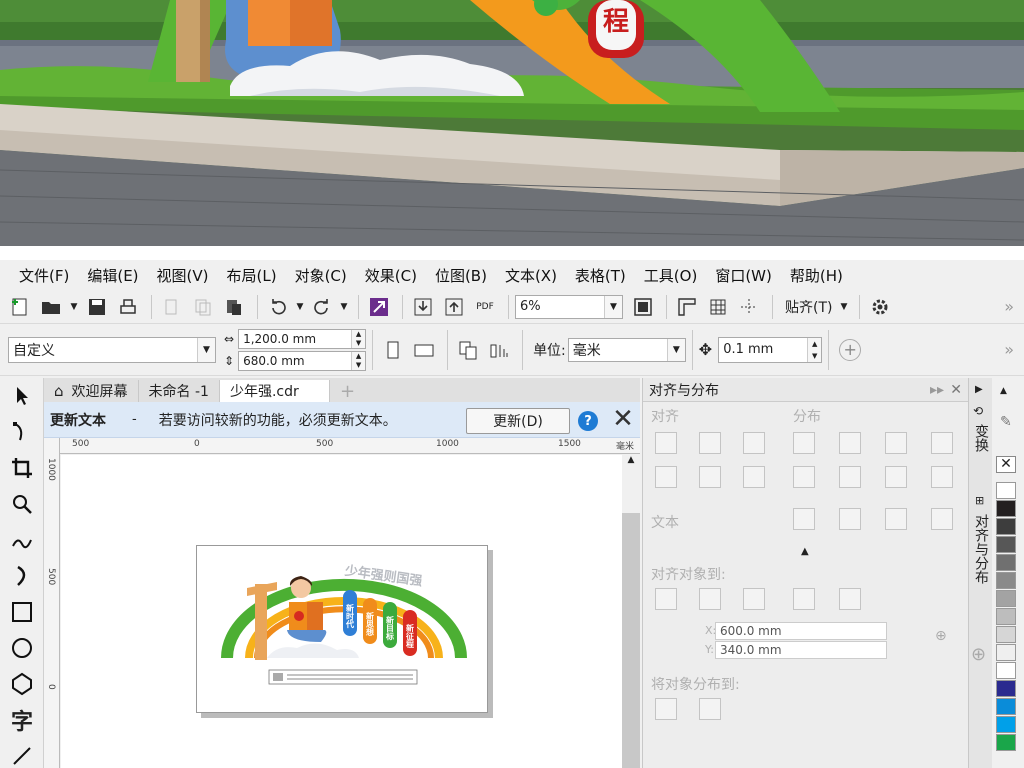 Image resolution: width=1024 pixels, height=768 pixels. Describe the element at coordinates (461, 275) in the screenshot. I see `menu-item: 位图(B)` at that location.